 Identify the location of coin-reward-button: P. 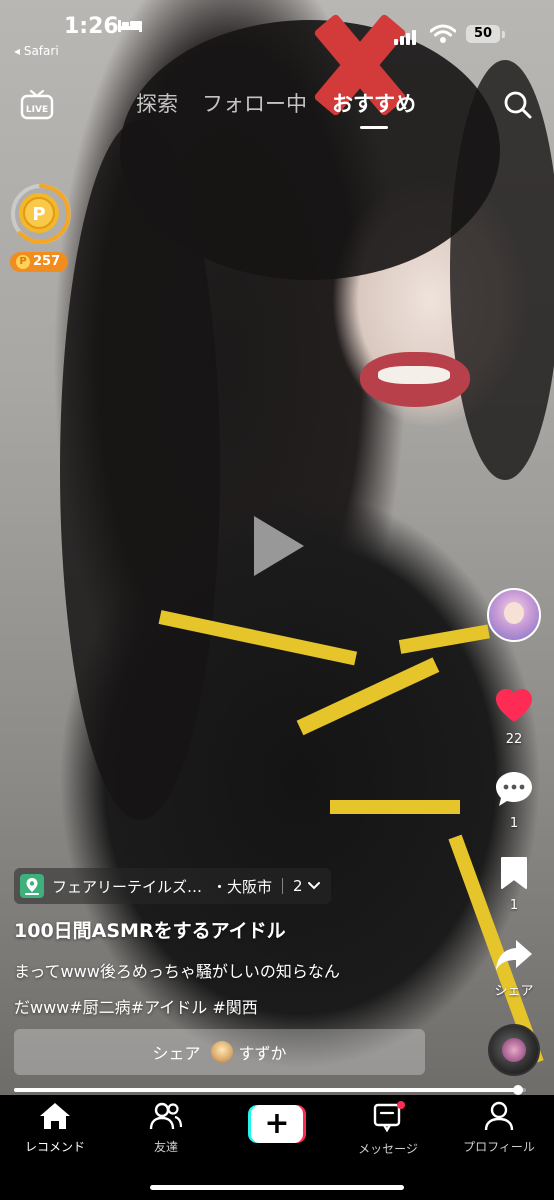
(41, 214).